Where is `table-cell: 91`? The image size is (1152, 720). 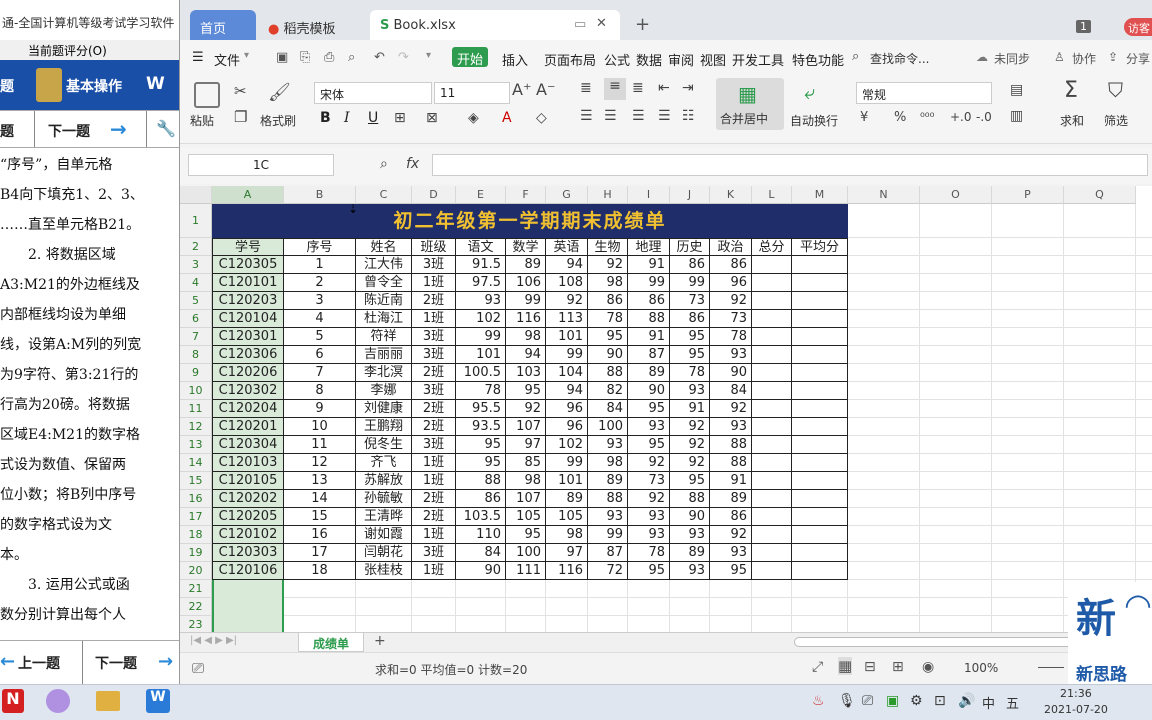 table-cell: 91 is located at coordinates (731, 481).